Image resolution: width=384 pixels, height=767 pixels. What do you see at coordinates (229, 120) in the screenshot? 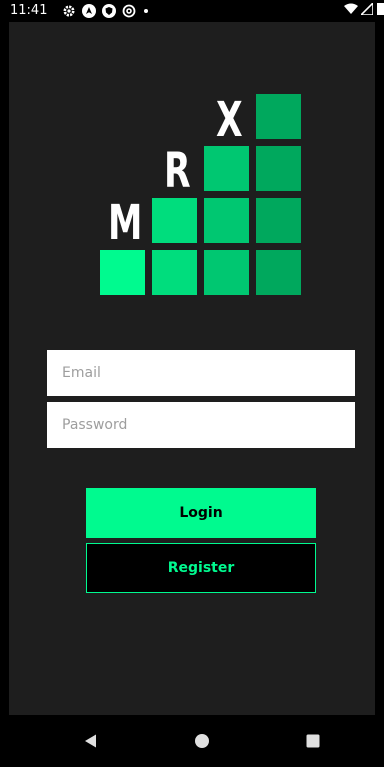
I see `logo-letter-x: X` at bounding box center [229, 120].